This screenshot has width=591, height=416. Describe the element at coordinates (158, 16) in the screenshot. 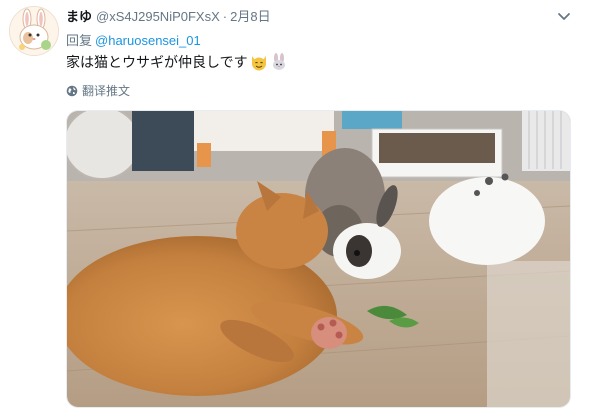

I see `user-handle: @xS4J295NiP0FXsX` at that location.